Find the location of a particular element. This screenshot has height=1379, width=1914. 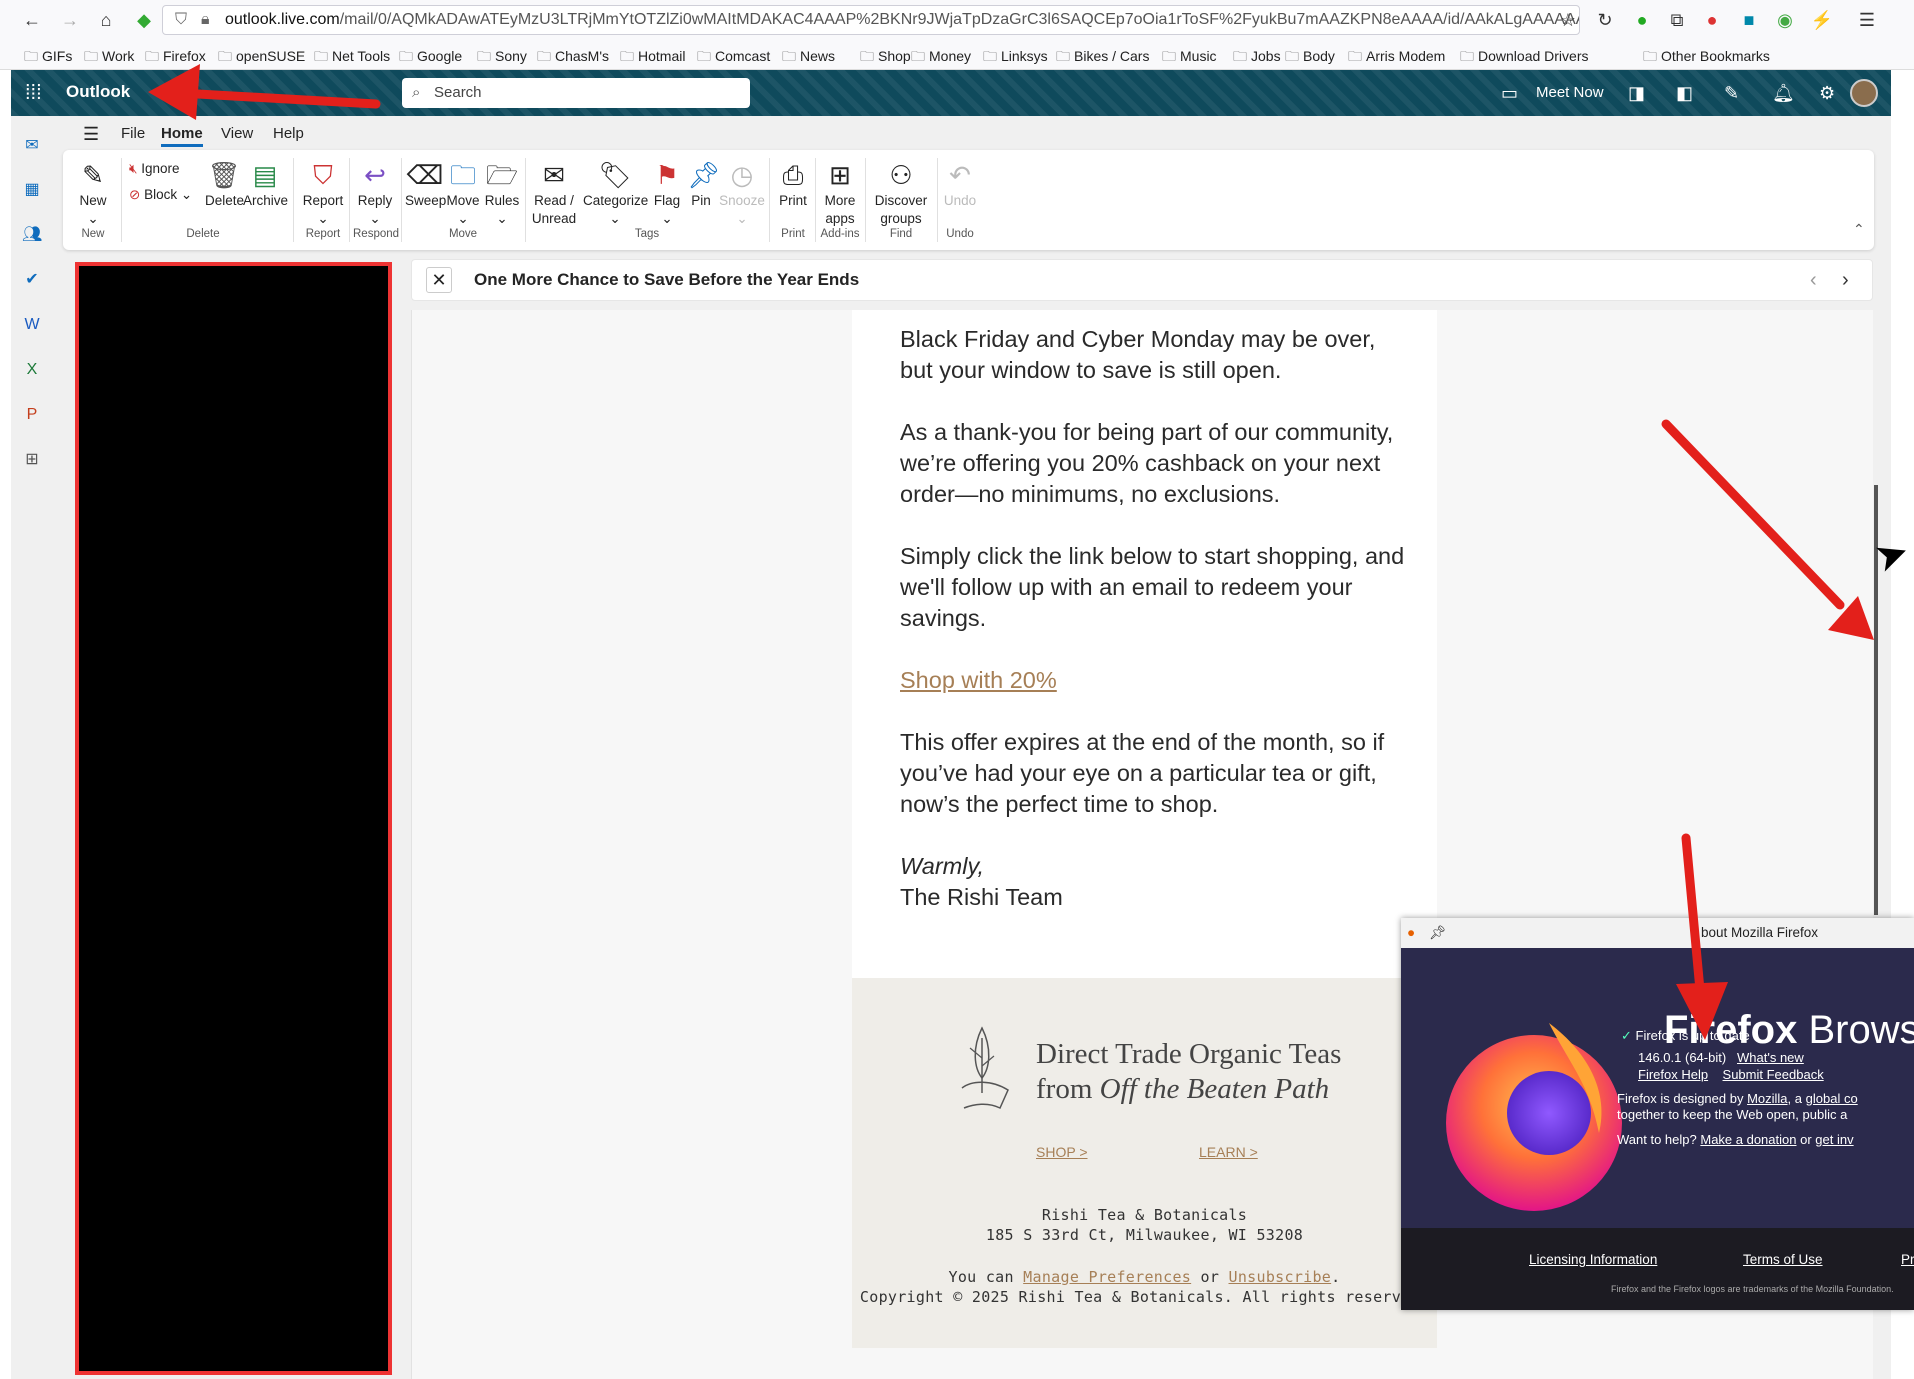

firefox-help-link: Firefox Help is located at coordinates (1673, 1074).